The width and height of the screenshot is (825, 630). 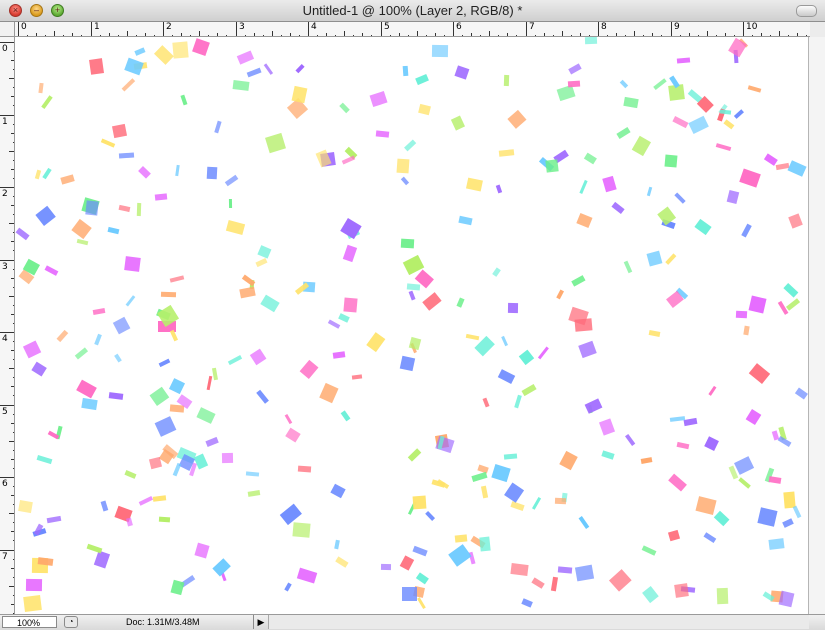 What do you see at coordinates (260, 622) in the screenshot?
I see `status-menu-arrow: ▶` at bounding box center [260, 622].